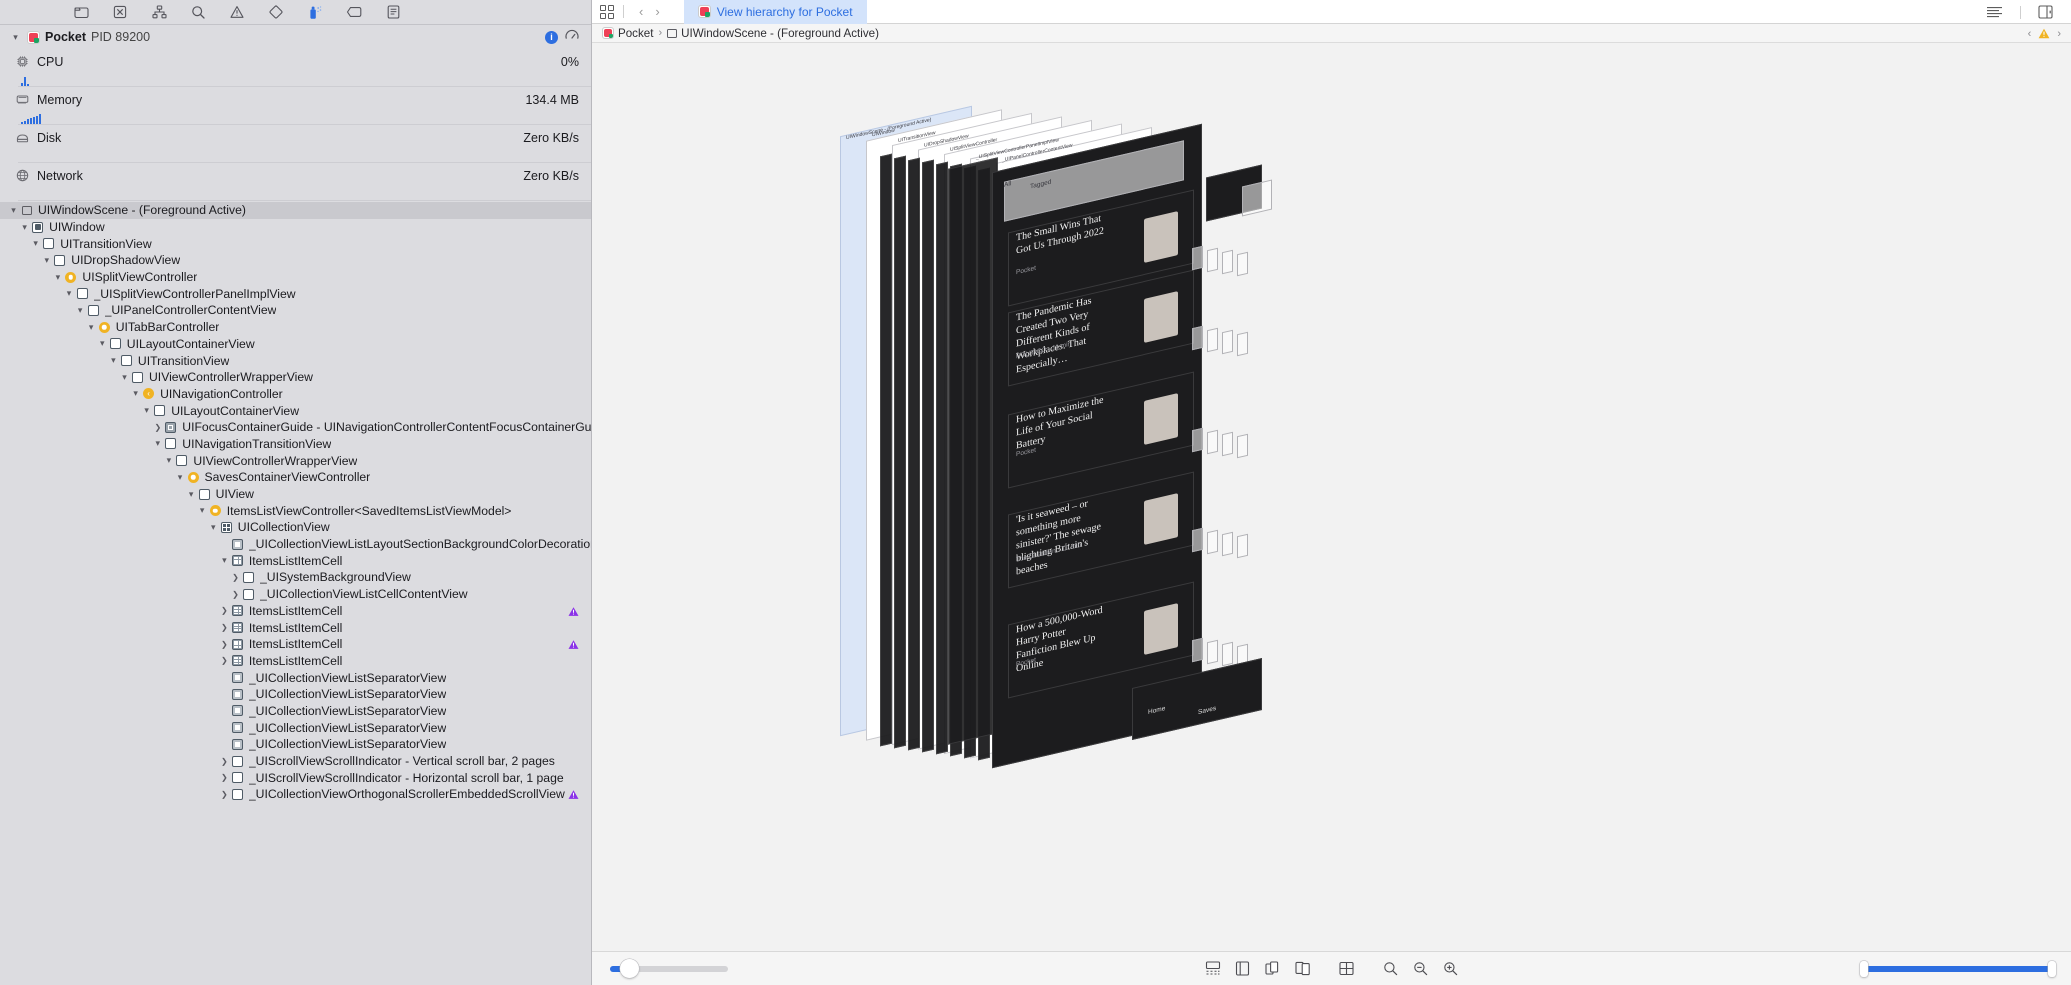 This screenshot has height=985, width=2071. Describe the element at coordinates (629, 968) in the screenshot. I see `spacing-slider-knob` at that location.